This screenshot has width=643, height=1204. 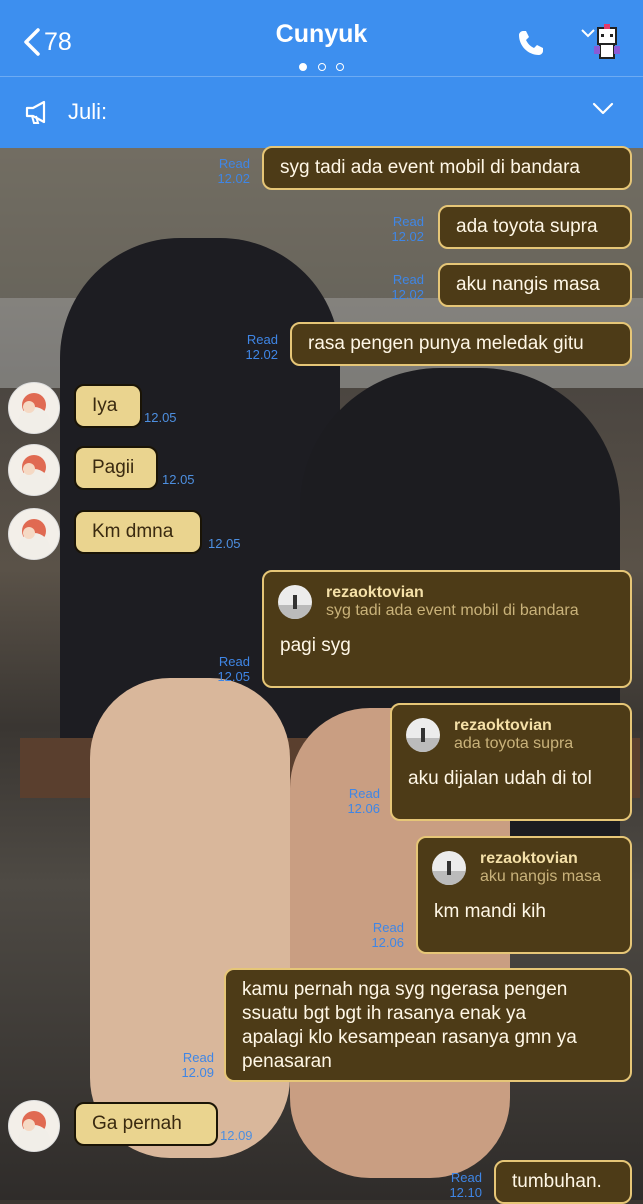 I want to click on reply-text: syg tadi ada event mobil di bandara, so click(x=452, y=610).